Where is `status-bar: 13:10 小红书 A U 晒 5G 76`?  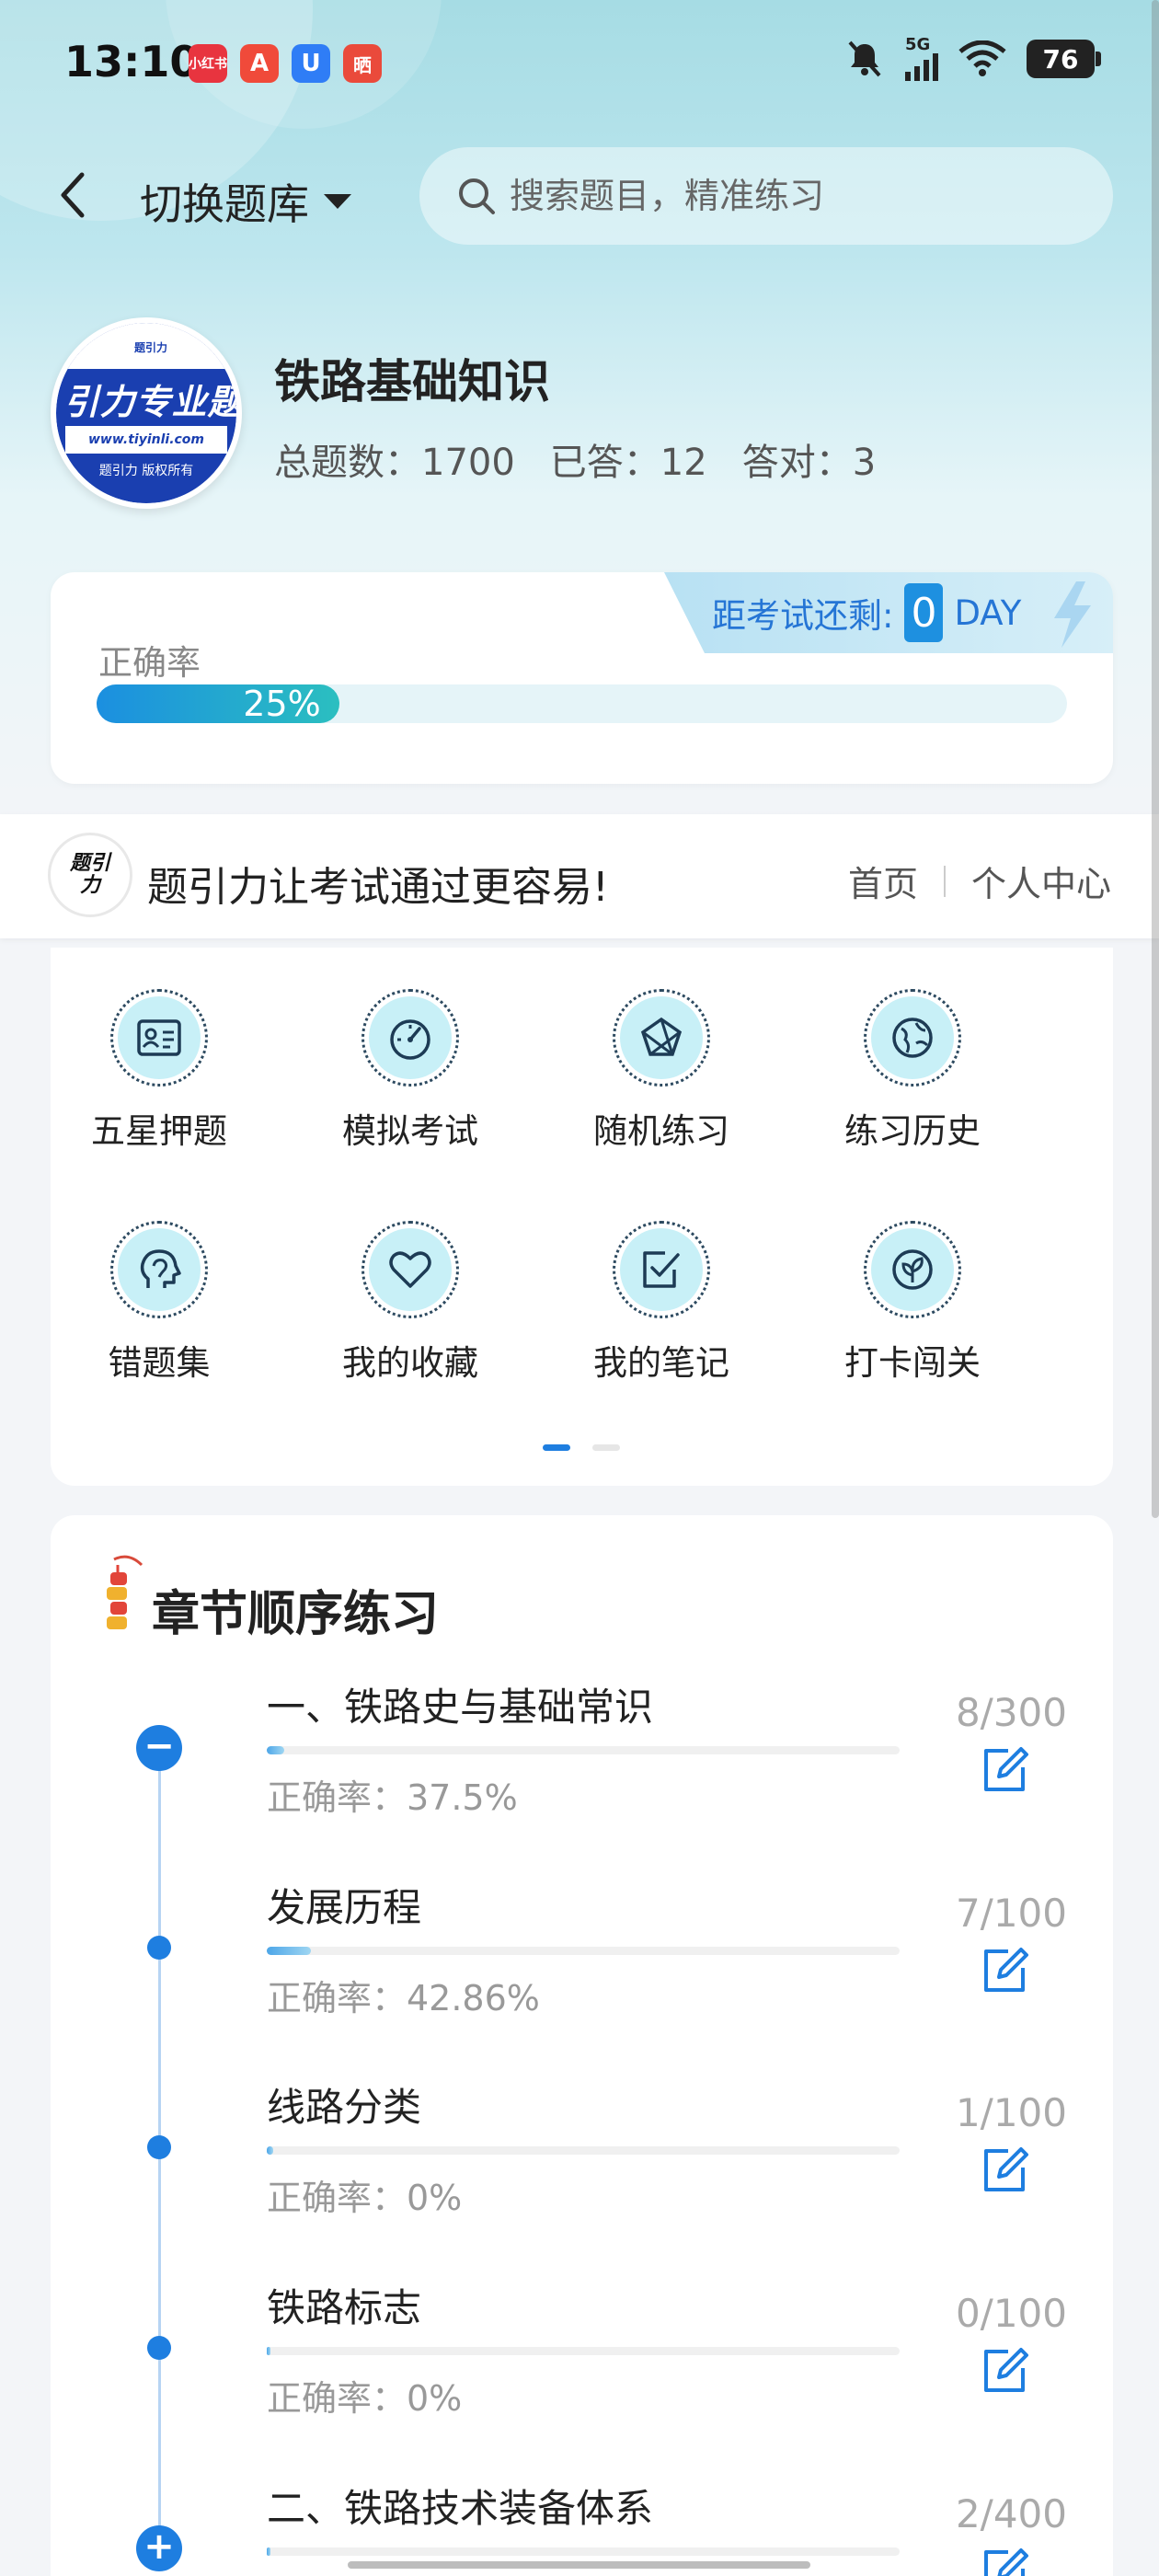 status-bar: 13:10 小红书 A U 晒 5G 76 is located at coordinates (579, 60).